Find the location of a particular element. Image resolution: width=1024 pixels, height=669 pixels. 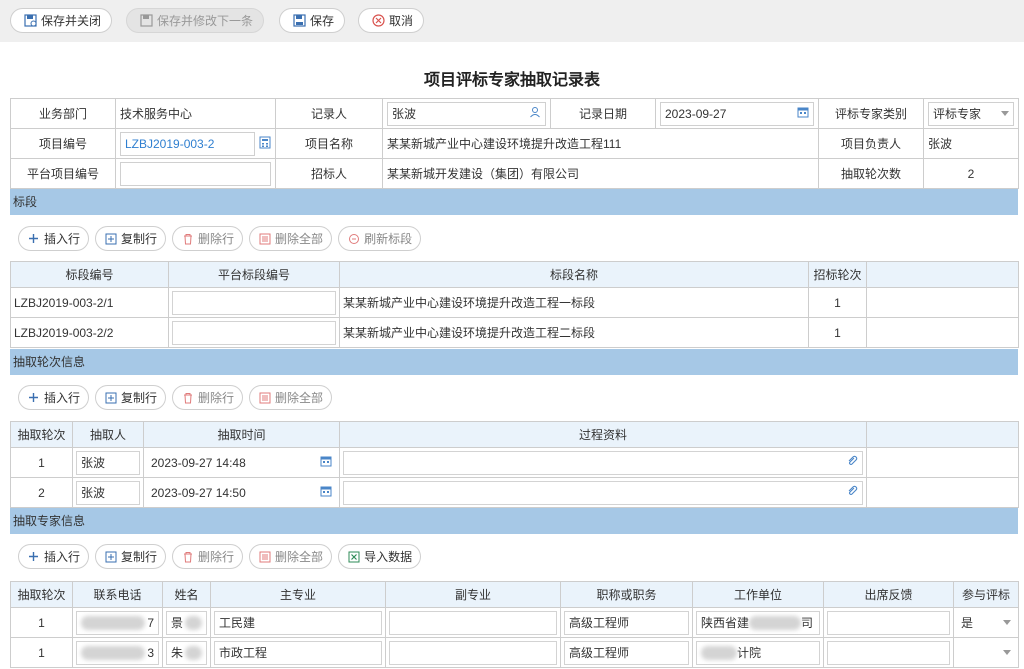

rounds-section-header: 抽取轮次信息 is located at coordinates (514, 362).